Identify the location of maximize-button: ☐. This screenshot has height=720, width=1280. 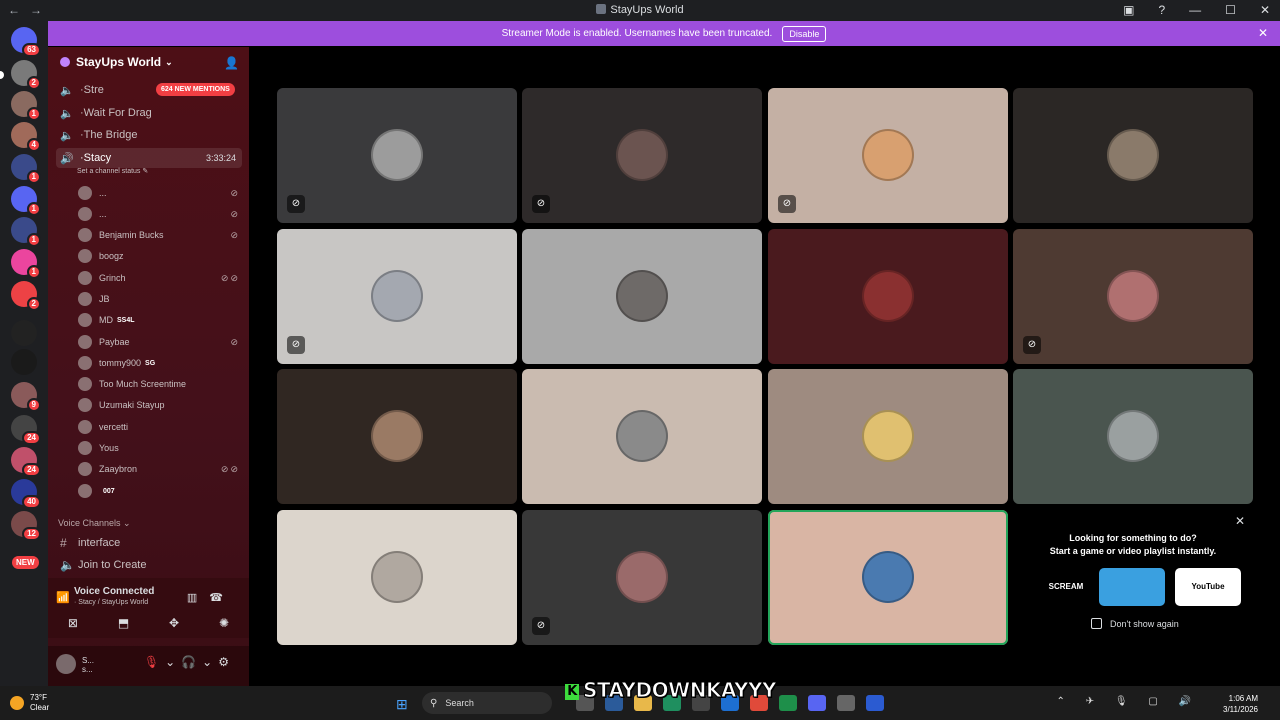
(1230, 10).